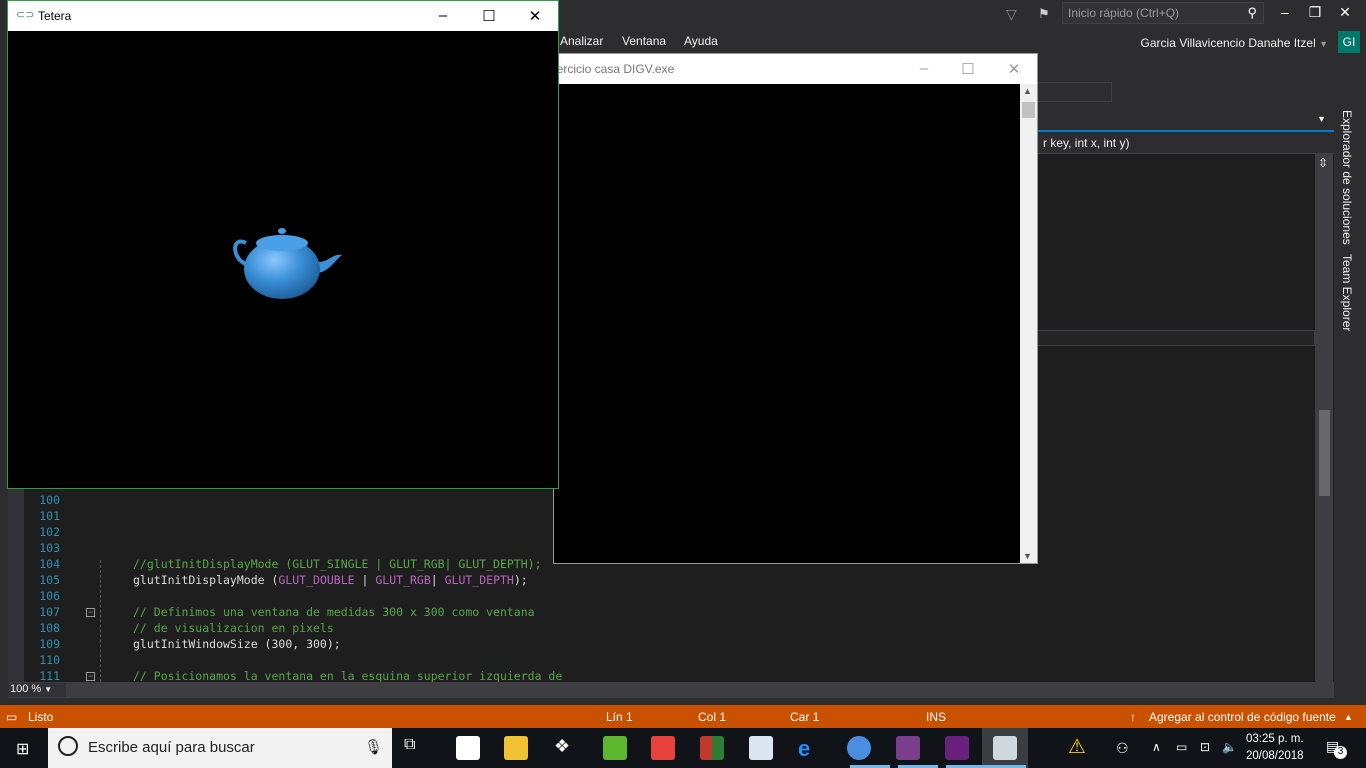 Image resolution: width=1366 pixels, height=768 pixels. Describe the element at coordinates (1027, 91) in the screenshot. I see `scroll-up-icon: ▲` at that location.